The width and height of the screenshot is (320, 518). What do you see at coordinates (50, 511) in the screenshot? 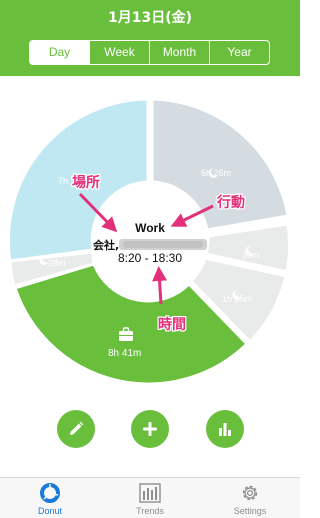
I see `tab-donut-label: Donut` at bounding box center [50, 511].